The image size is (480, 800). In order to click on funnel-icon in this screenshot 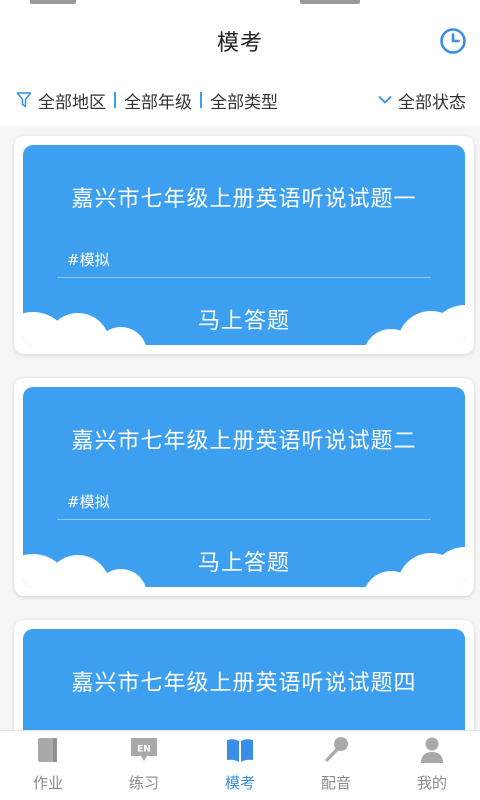, I will do `click(24, 100)`.